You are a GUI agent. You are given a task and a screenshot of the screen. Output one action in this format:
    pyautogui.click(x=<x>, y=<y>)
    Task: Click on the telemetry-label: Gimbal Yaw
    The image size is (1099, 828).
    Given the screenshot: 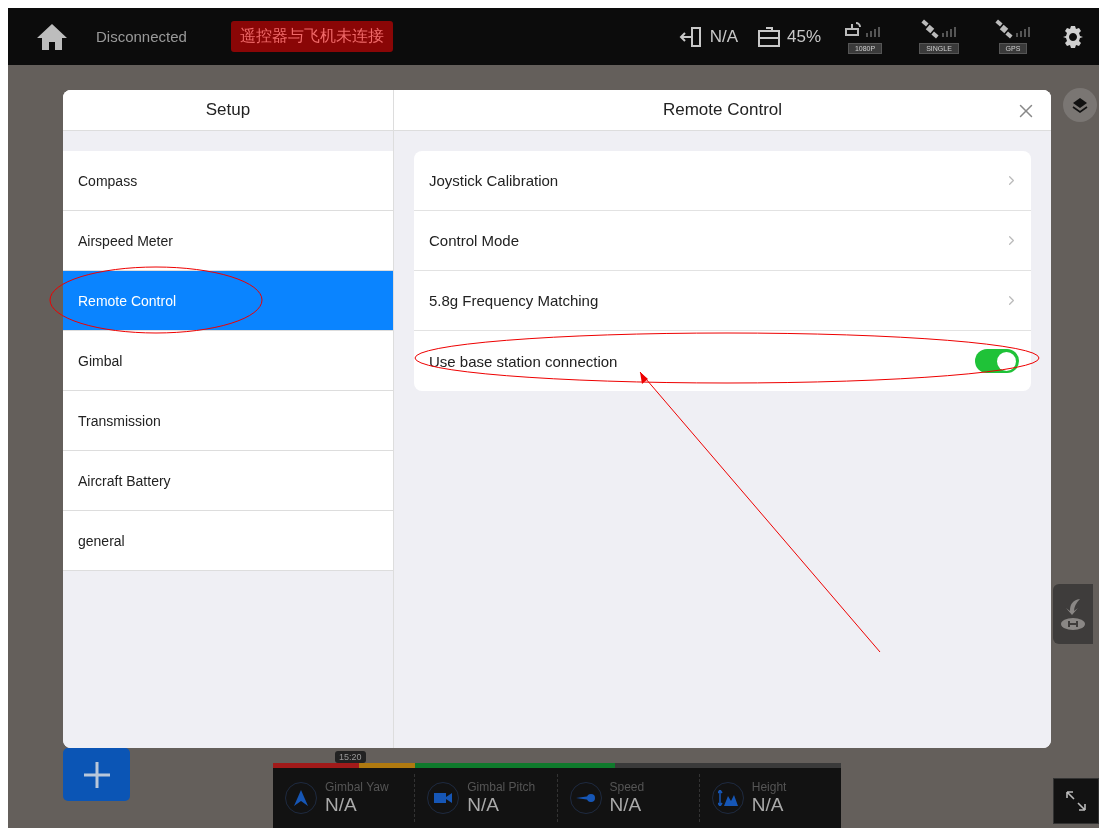 What is the action you would take?
    pyautogui.click(x=357, y=787)
    